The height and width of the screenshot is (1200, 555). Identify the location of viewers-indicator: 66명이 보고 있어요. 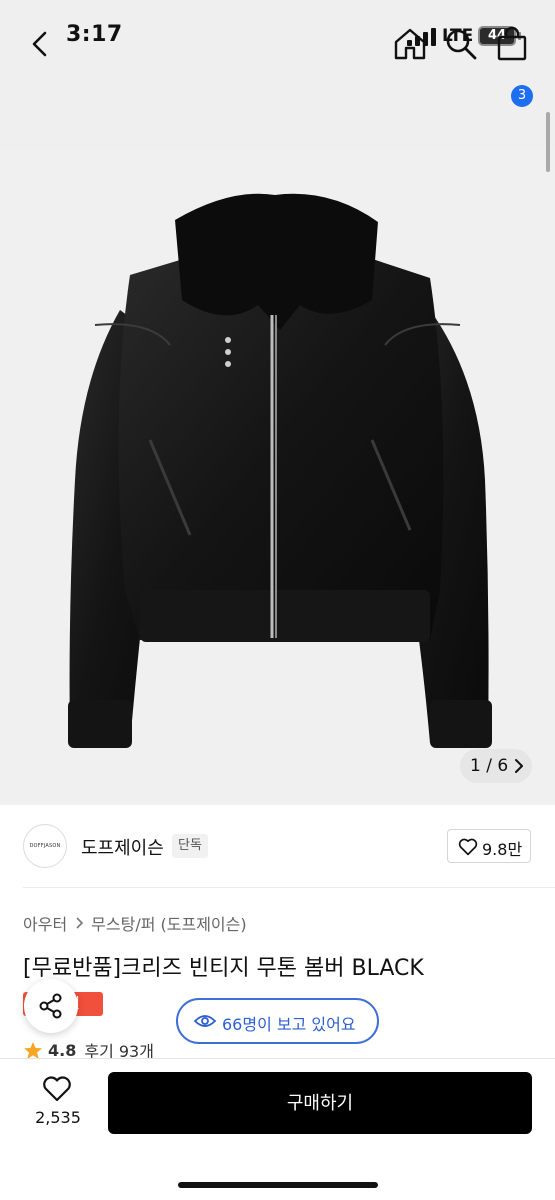
(277, 1021).